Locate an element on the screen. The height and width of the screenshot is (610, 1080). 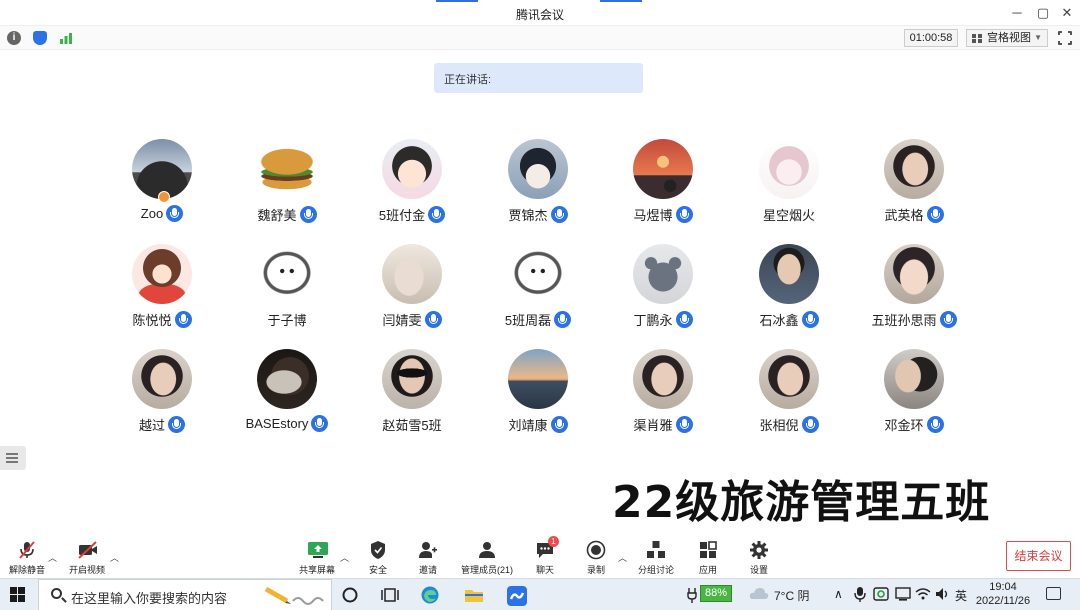
wifi-icon is located at coordinates (923, 595).